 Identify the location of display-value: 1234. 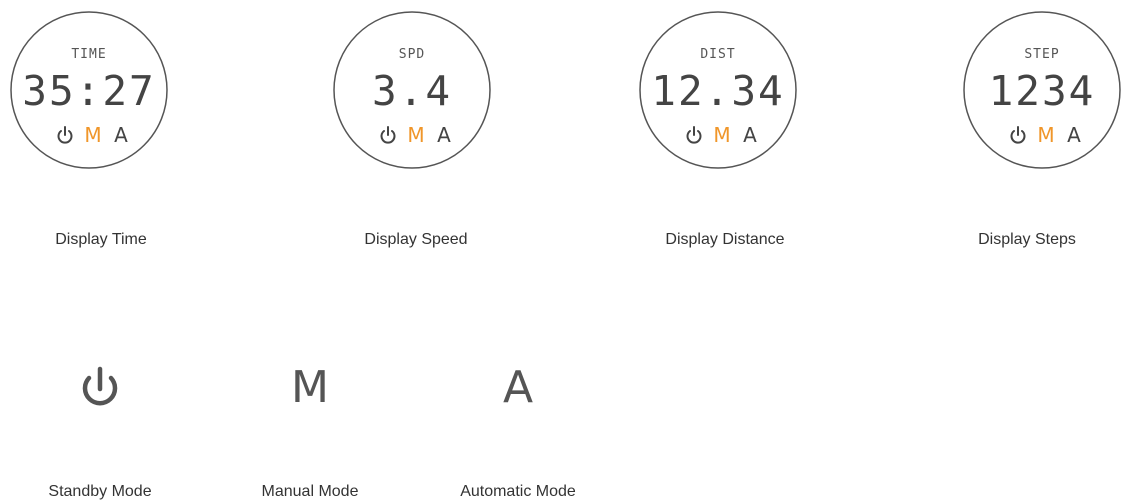
(1042, 91).